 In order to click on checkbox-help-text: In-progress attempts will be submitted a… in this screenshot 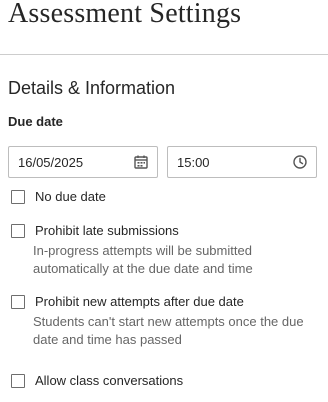, I will do `click(143, 259)`.